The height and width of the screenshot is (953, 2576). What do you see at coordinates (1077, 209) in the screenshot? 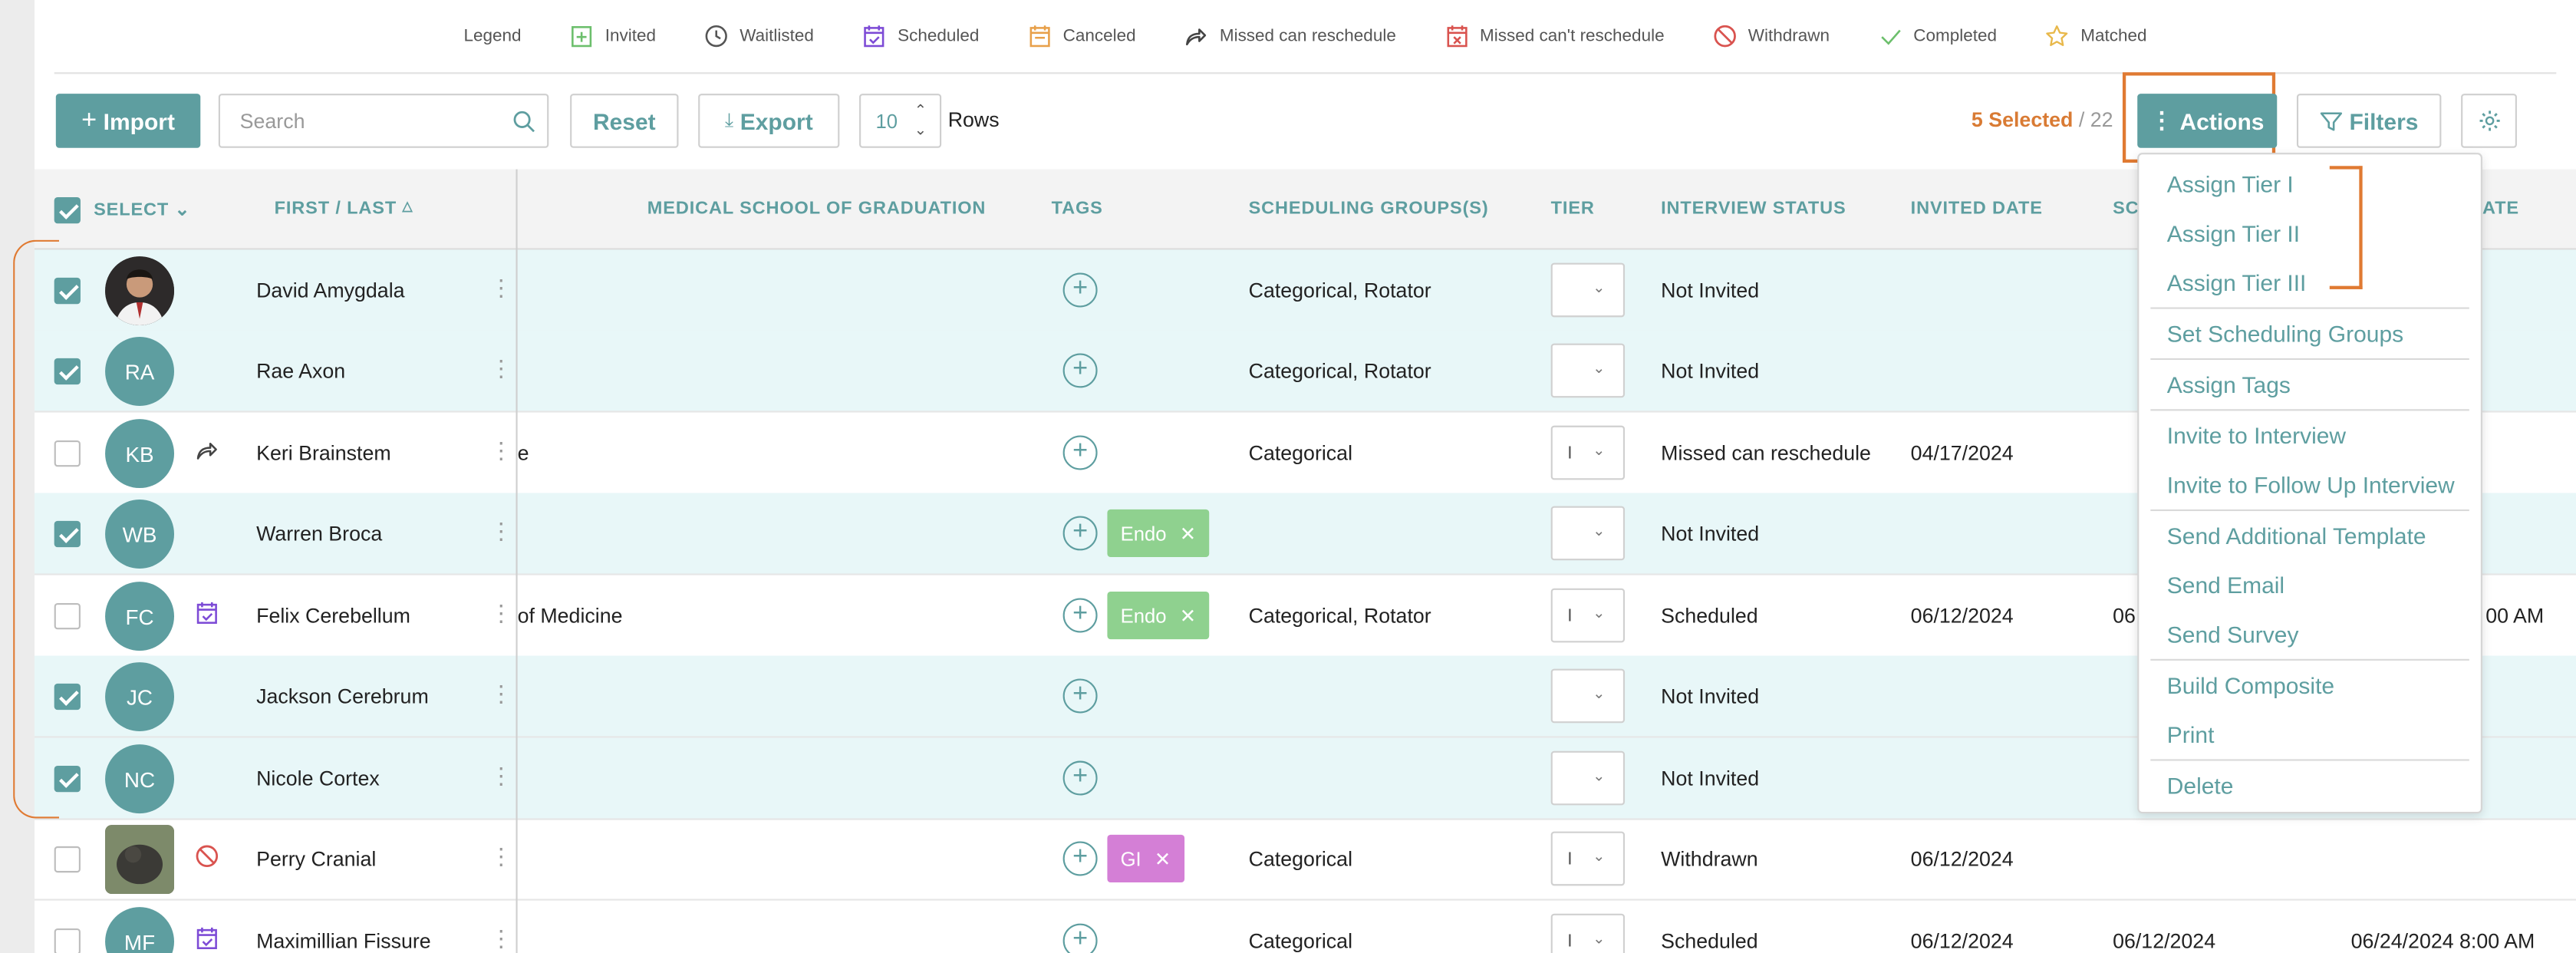
I see `column-tags: TAGS` at bounding box center [1077, 209].